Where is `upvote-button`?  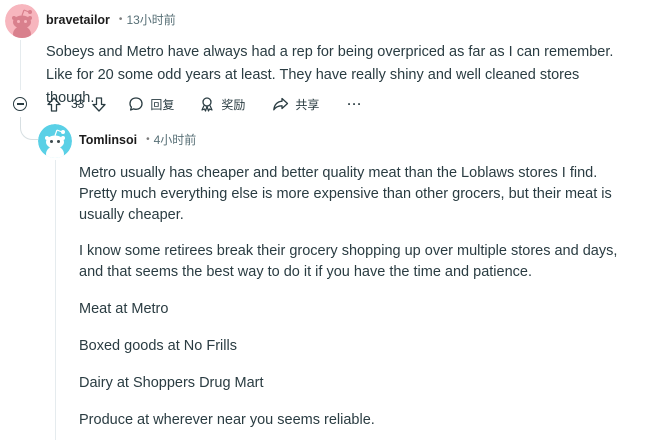 upvote-button is located at coordinates (54, 104).